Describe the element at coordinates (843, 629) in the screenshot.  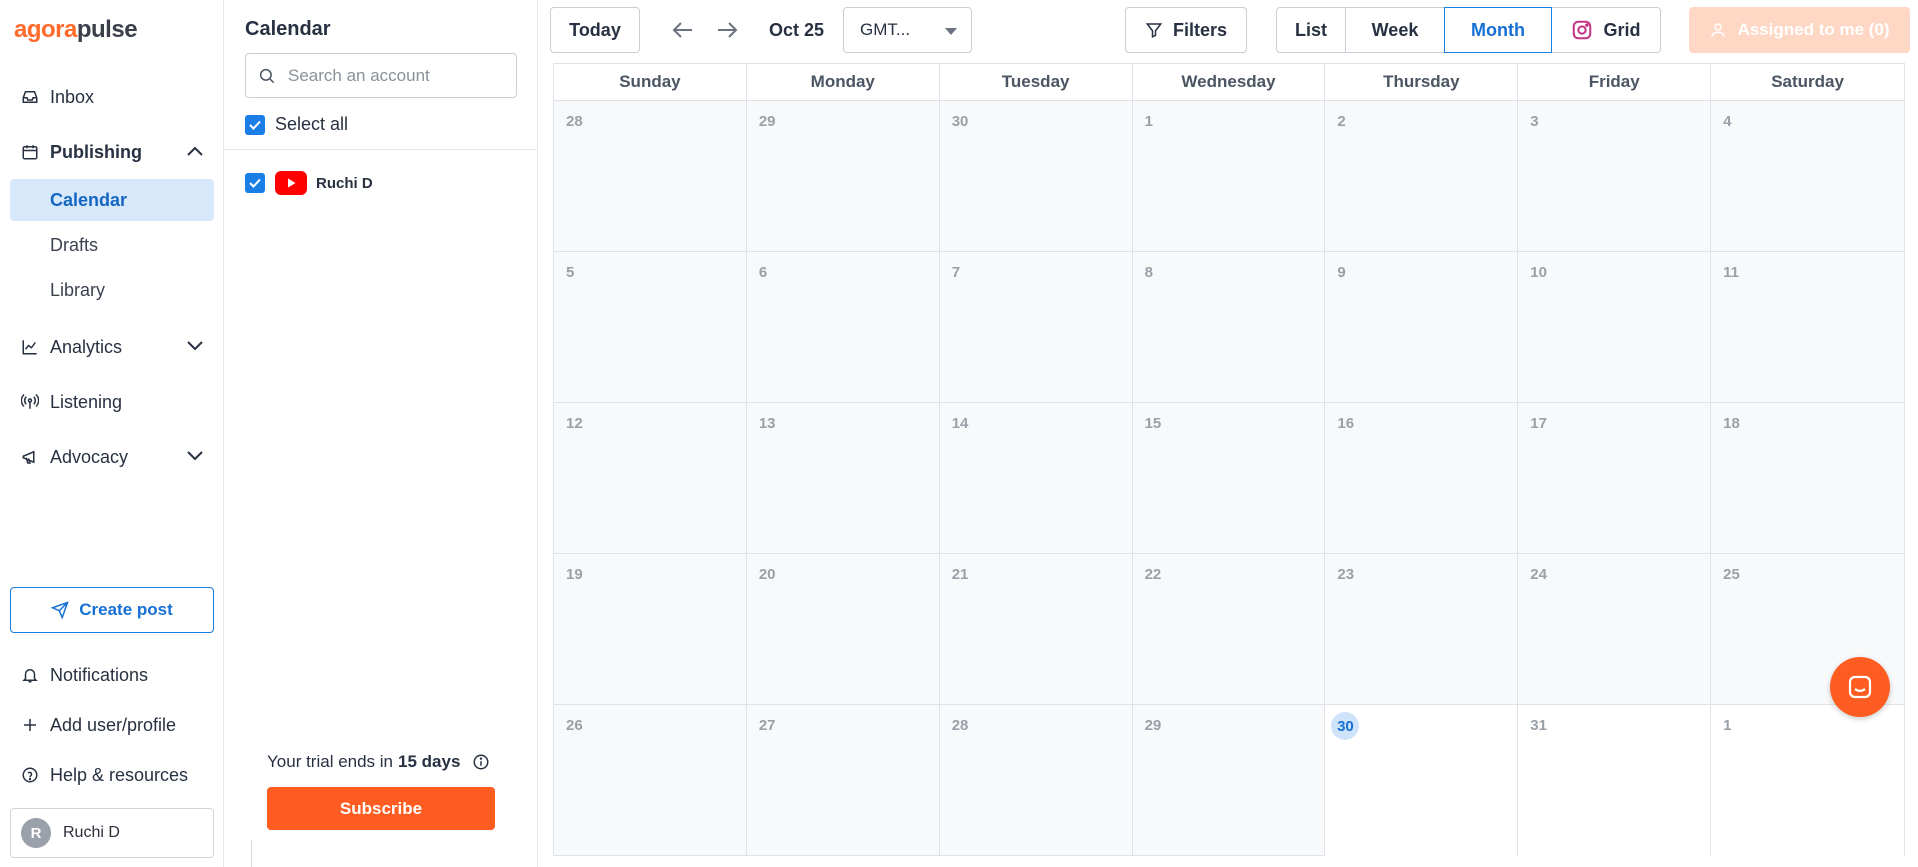
I see `day-cell: 20` at that location.